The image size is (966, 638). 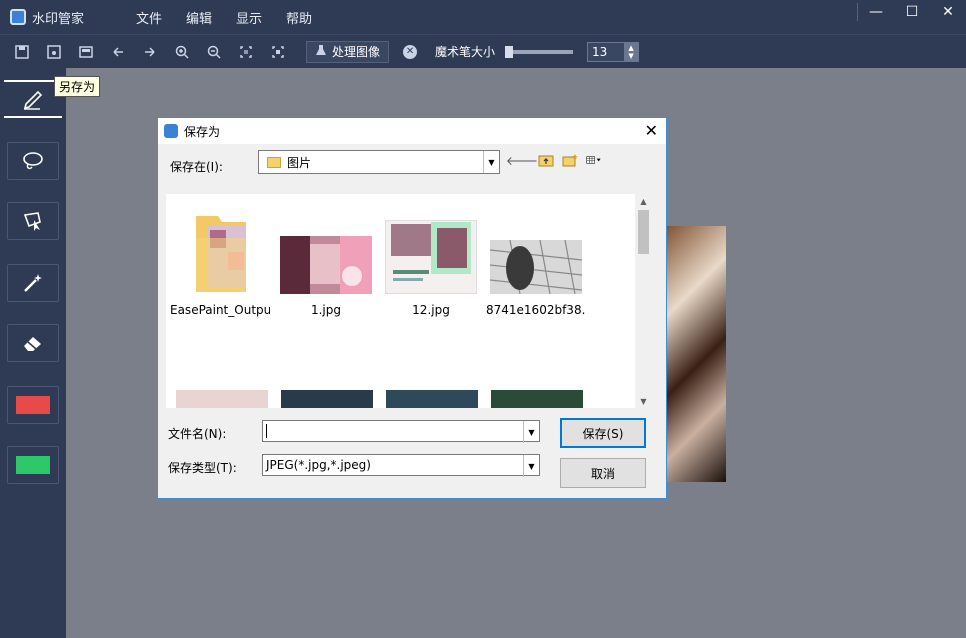 What do you see at coordinates (274, 162) in the screenshot?
I see `folder-icon` at bounding box center [274, 162].